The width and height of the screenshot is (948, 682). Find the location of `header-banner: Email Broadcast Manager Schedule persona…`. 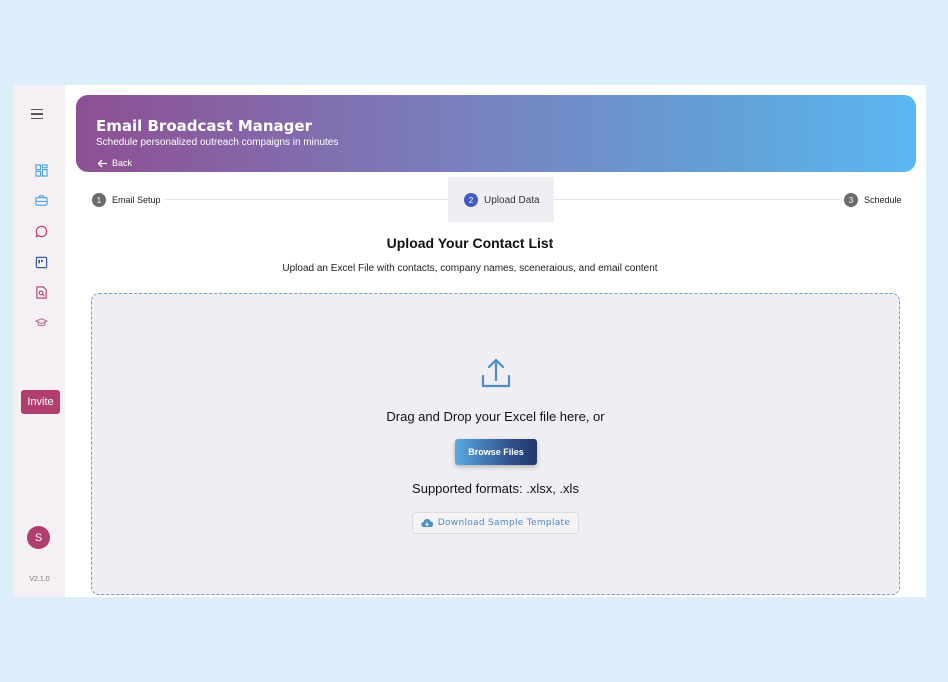

header-banner: Email Broadcast Manager Schedule persona… is located at coordinates (496, 133).